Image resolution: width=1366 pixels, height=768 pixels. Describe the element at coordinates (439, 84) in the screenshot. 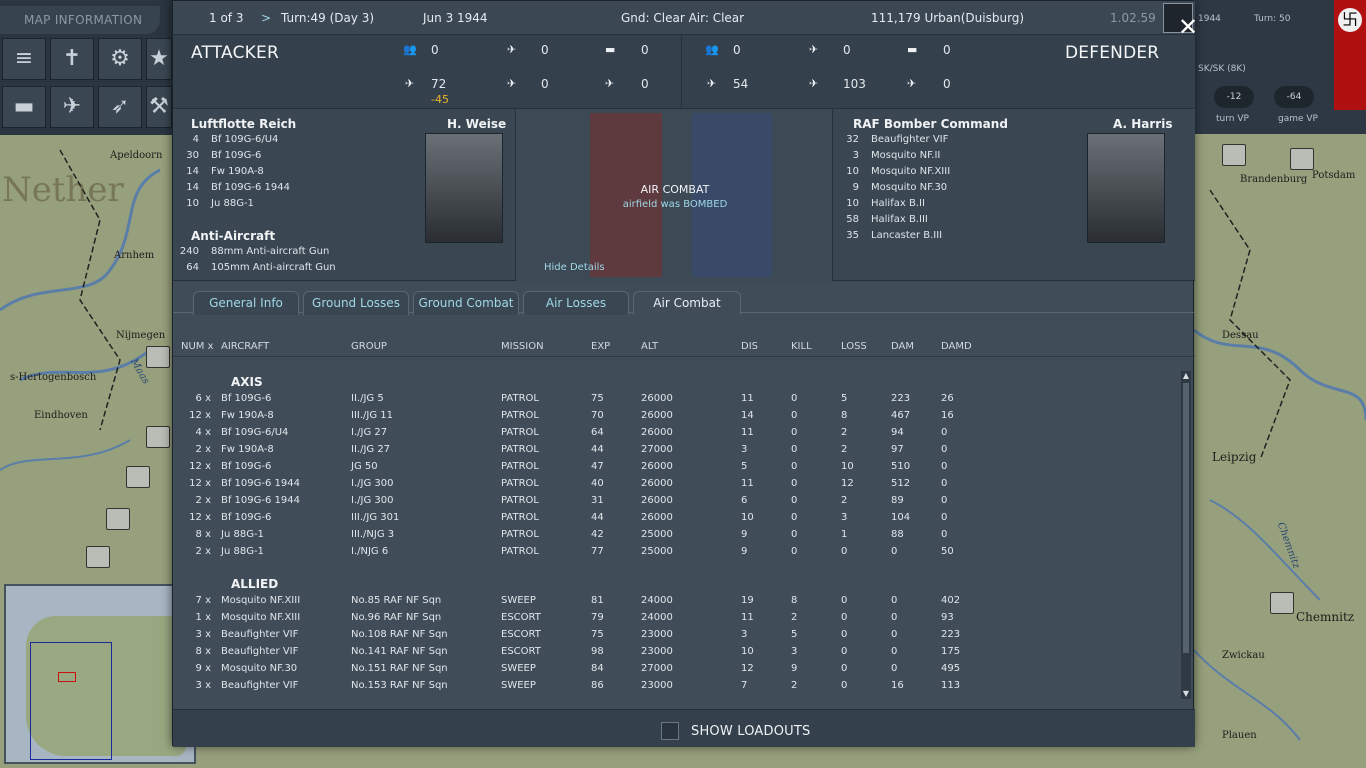

I see `attacker-fighter-count: 72` at that location.